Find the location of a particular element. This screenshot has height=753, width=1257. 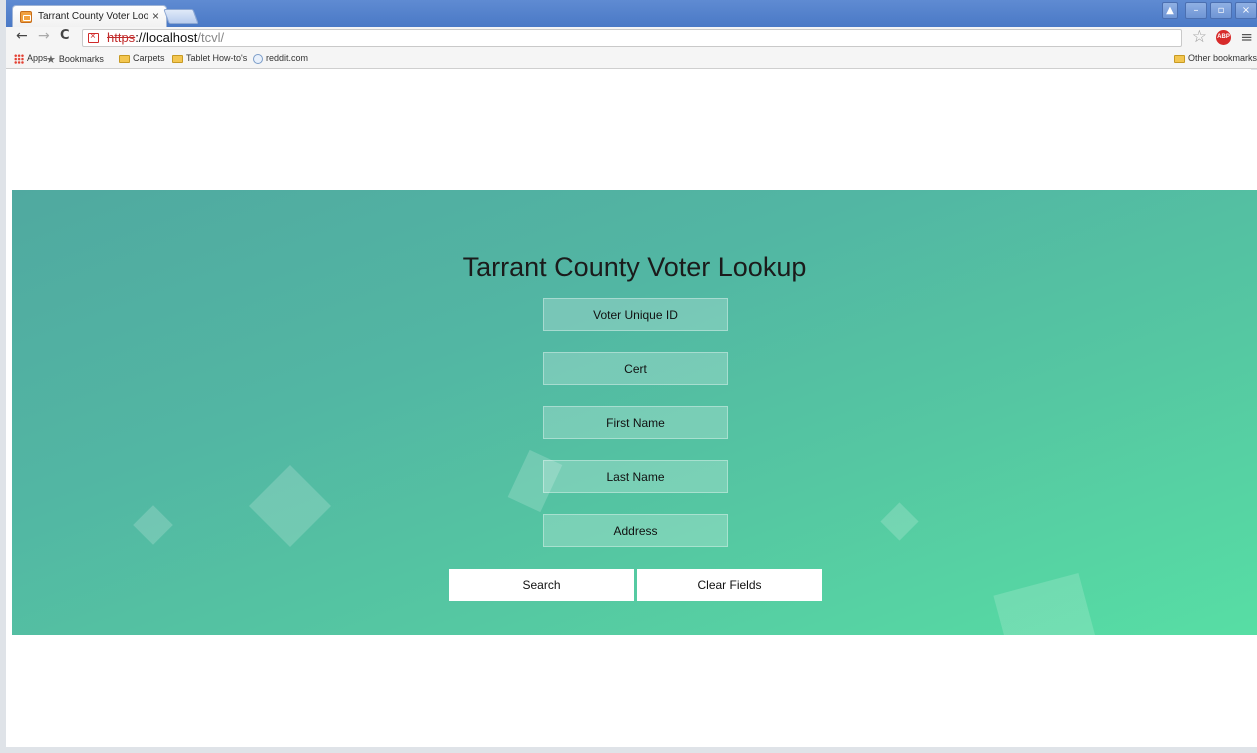

user-profile-icon: ▲ is located at coordinates (1170, 10).